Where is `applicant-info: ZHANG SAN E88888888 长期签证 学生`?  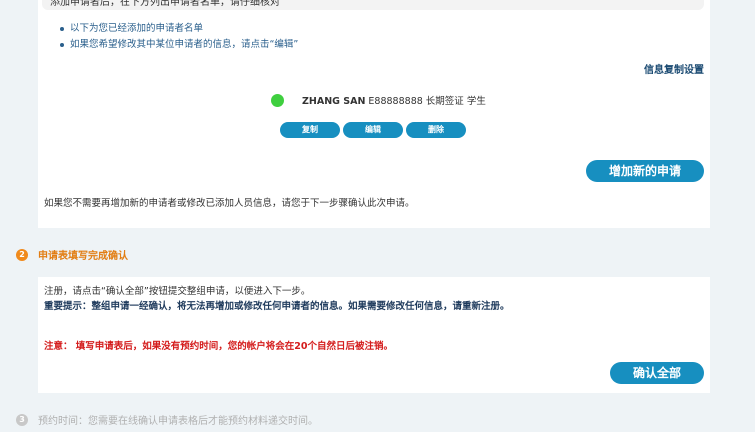 applicant-info: ZHANG SAN E88888888 长期签证 学生 is located at coordinates (394, 100).